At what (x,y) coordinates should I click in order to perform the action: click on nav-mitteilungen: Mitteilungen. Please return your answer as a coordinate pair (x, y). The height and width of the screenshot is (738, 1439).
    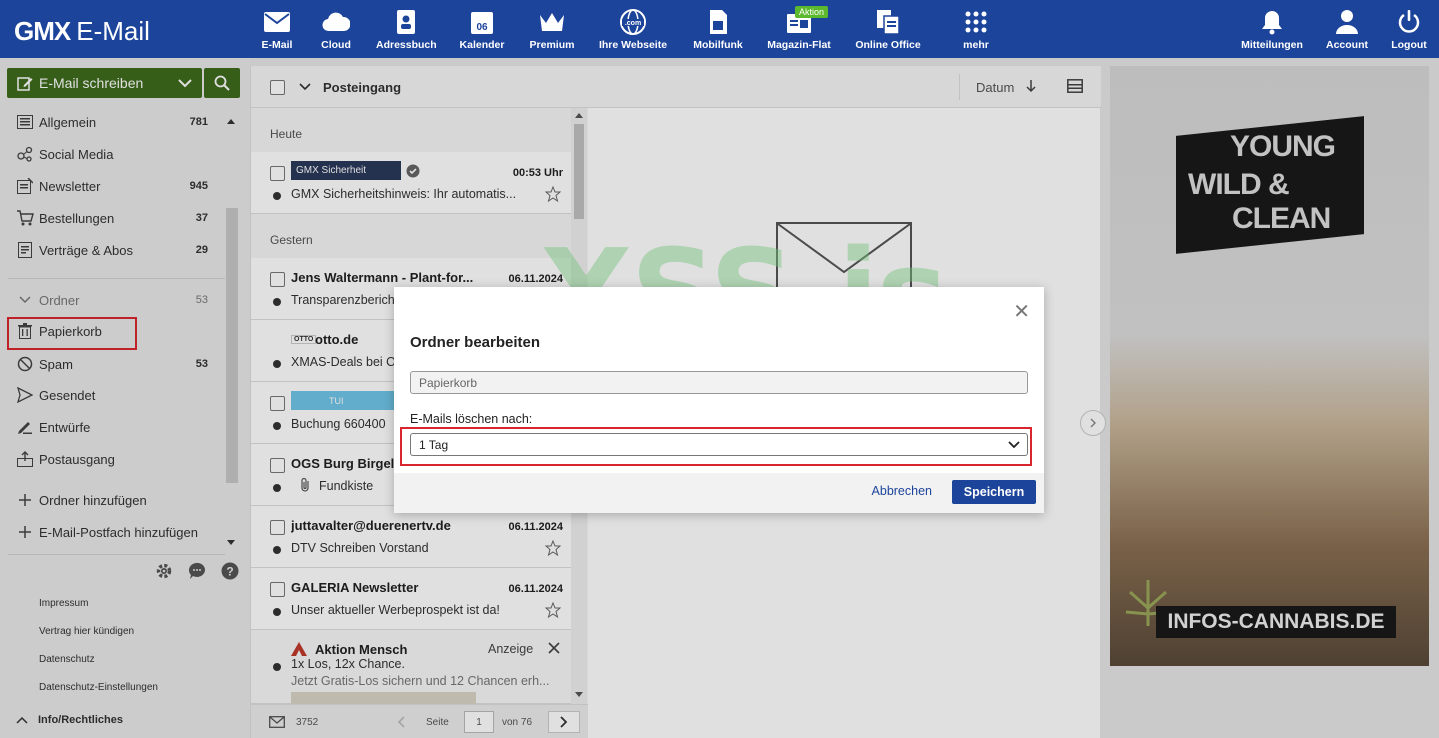
    Looking at the image, I should click on (1272, 29).